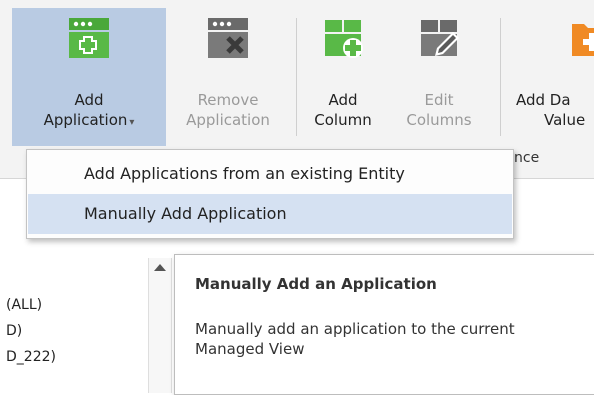 This screenshot has width=594, height=395. What do you see at coordinates (228, 120) in the screenshot?
I see `remove-application-line2: Application` at bounding box center [228, 120].